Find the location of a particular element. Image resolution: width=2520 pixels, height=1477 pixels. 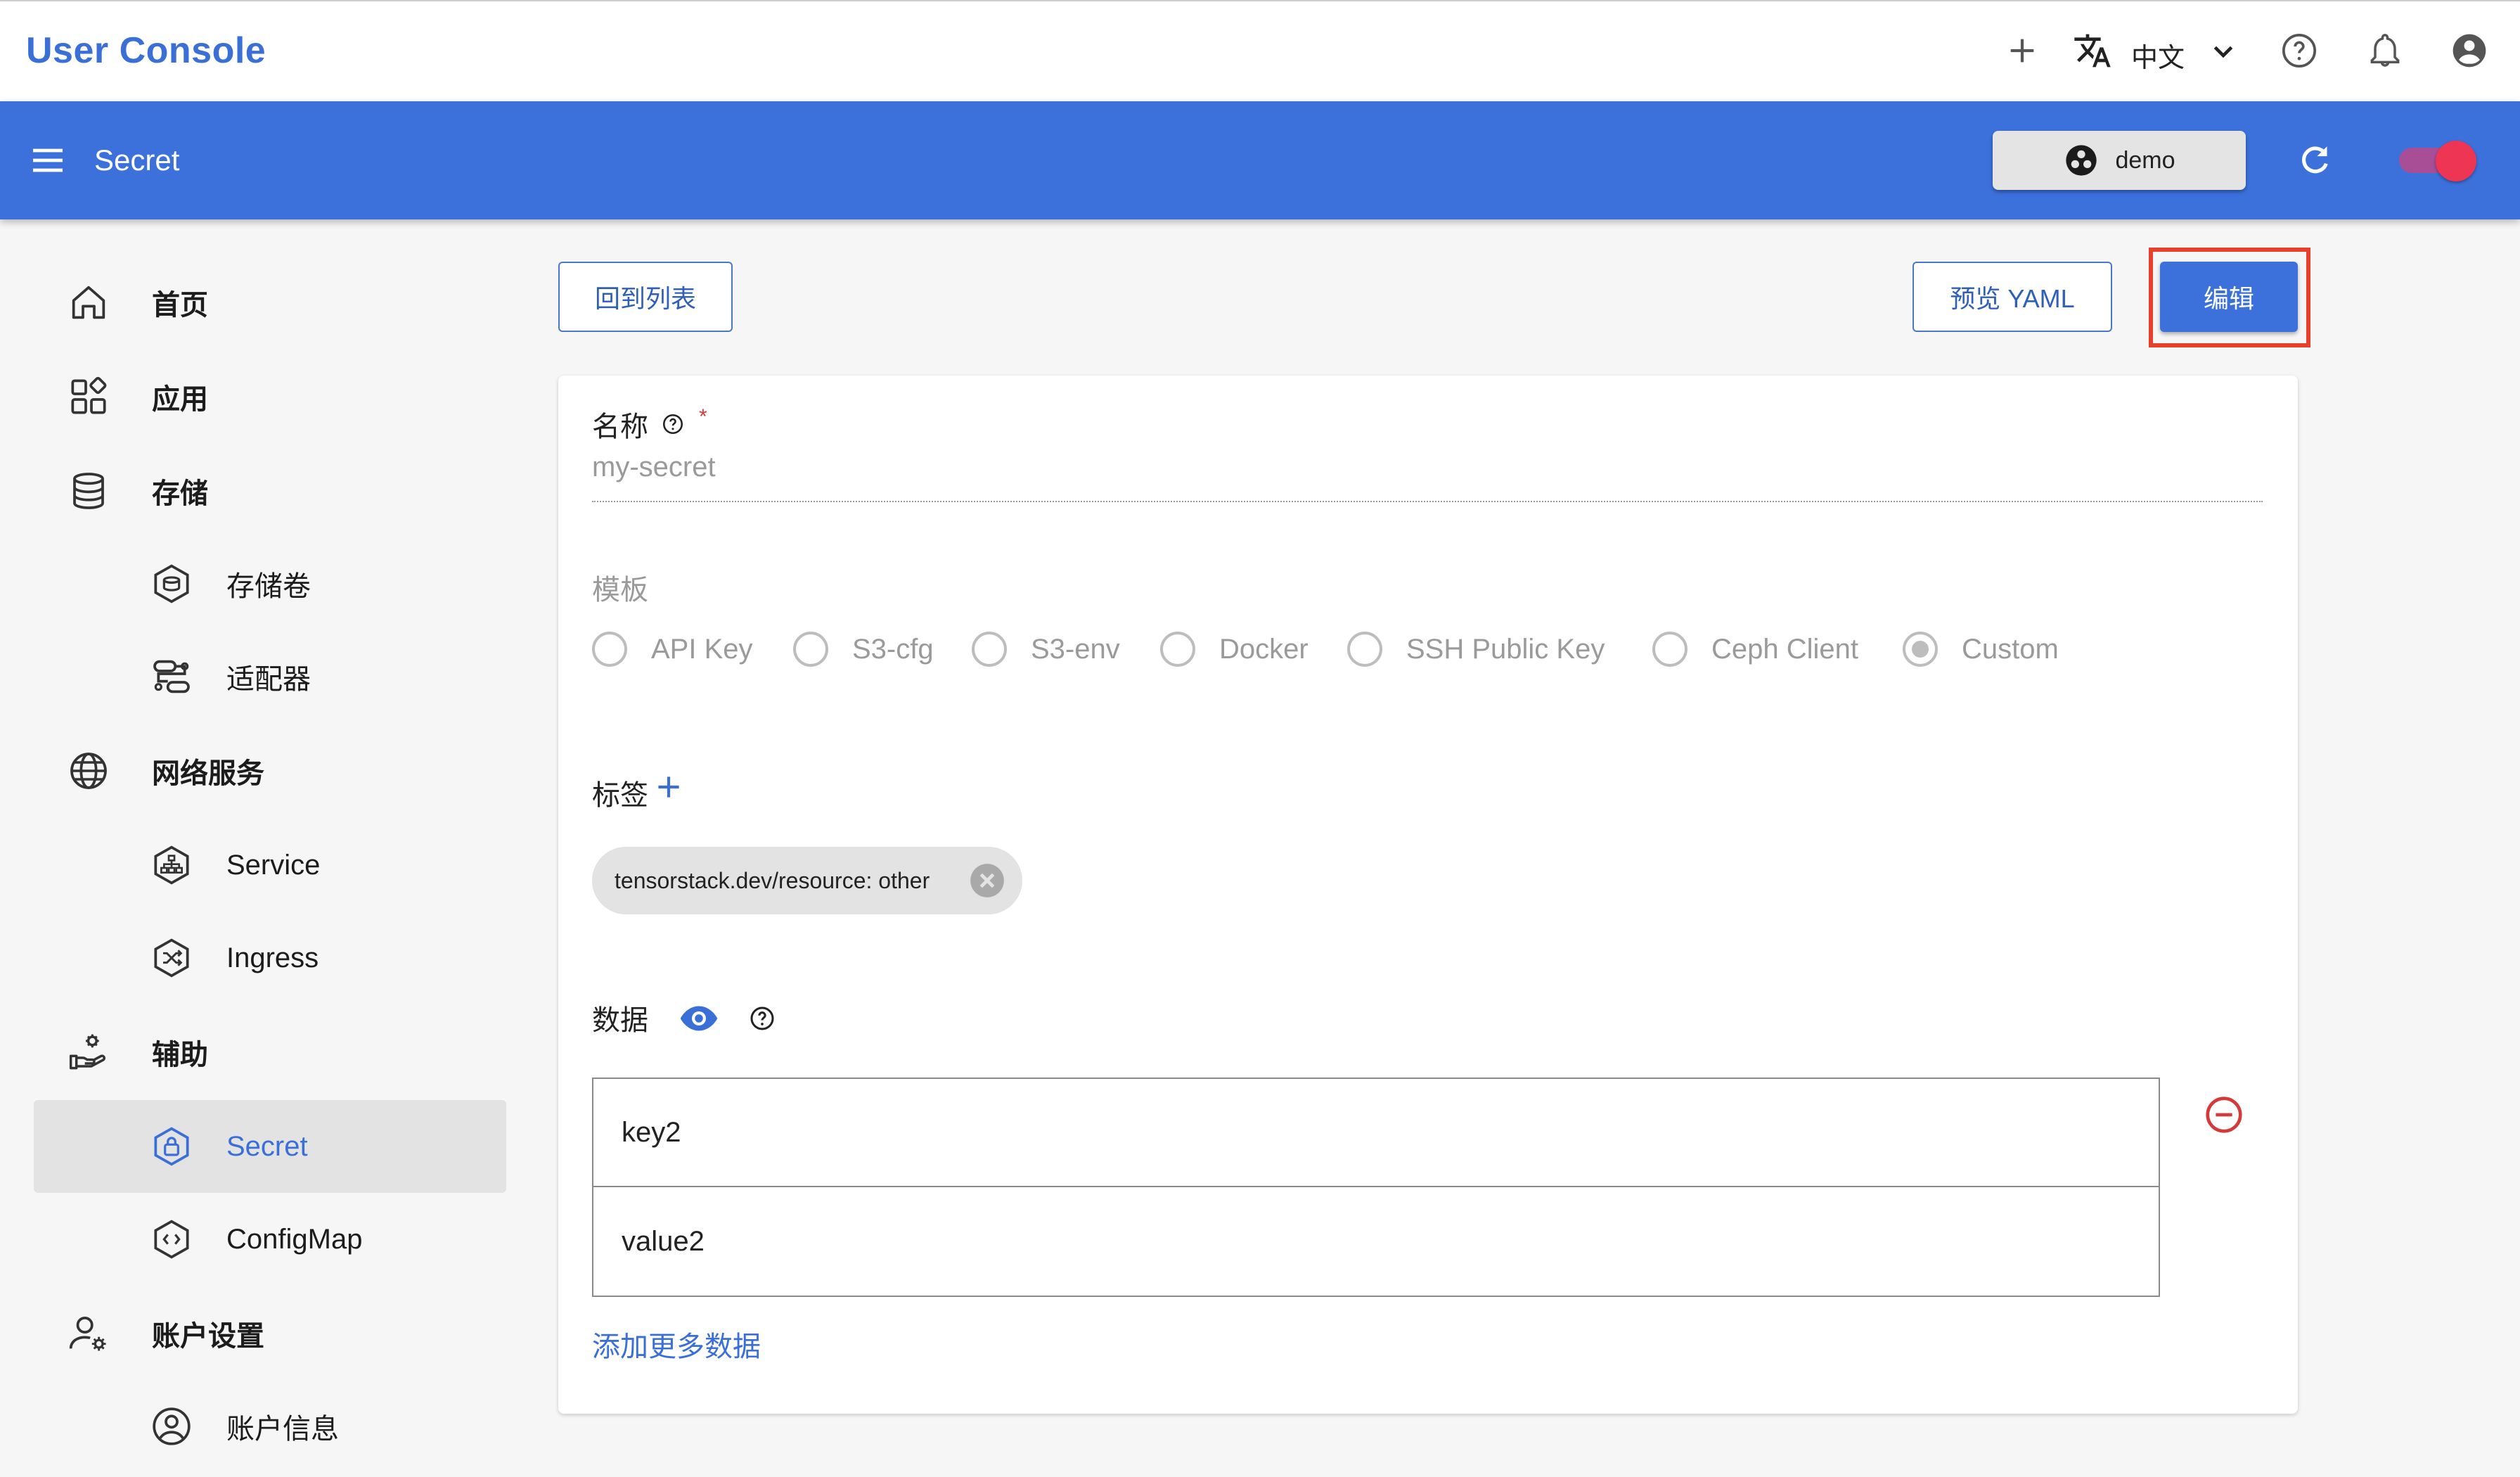

template-radio-ceph-client: Ceph Client is located at coordinates (1755, 650).